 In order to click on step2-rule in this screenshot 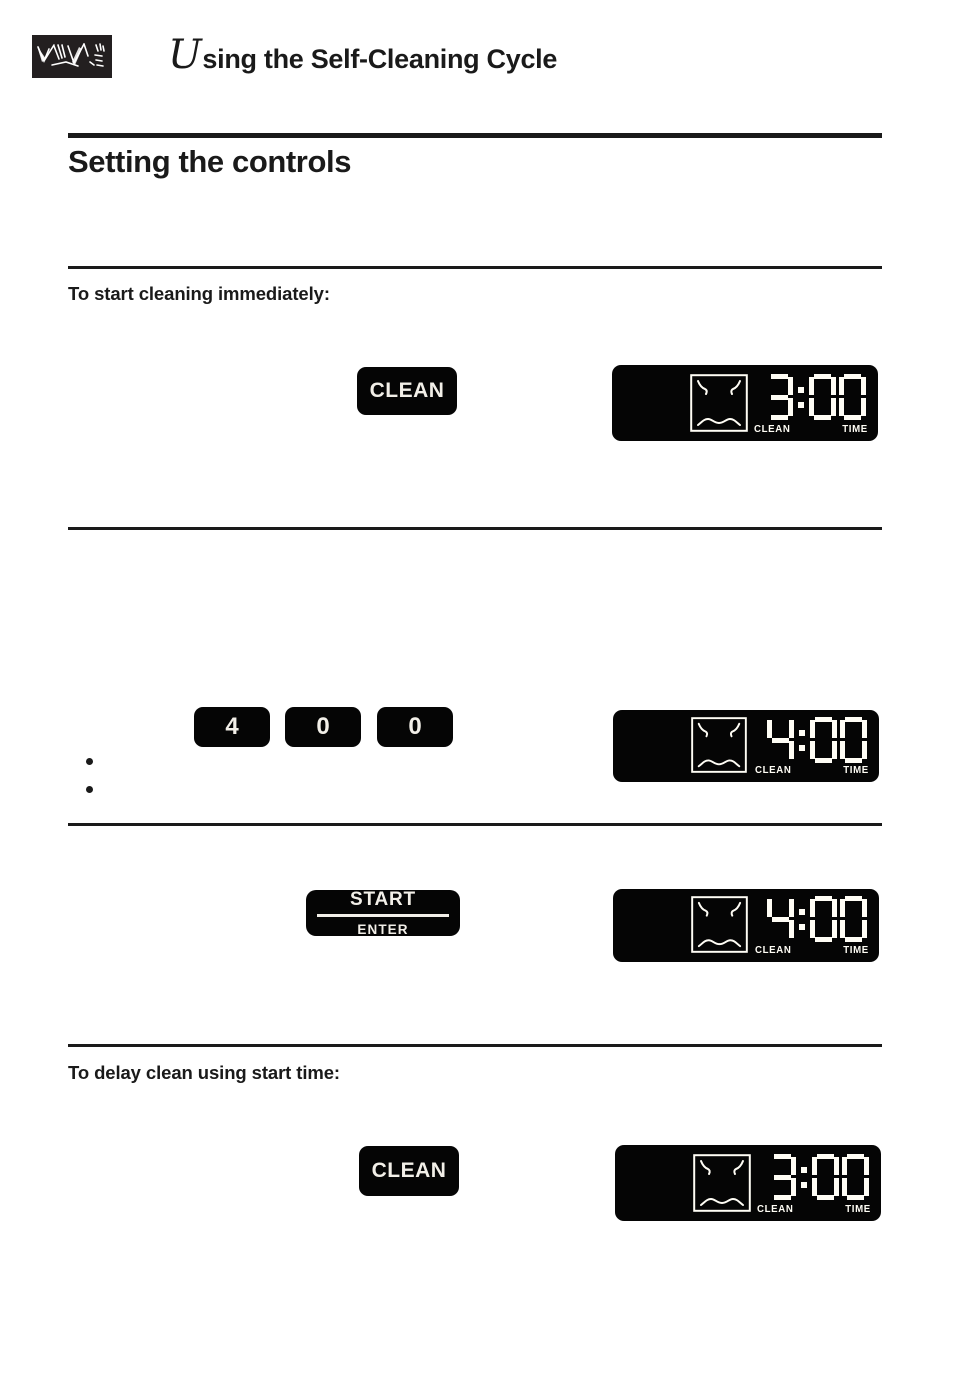, I will do `click(475, 528)`.